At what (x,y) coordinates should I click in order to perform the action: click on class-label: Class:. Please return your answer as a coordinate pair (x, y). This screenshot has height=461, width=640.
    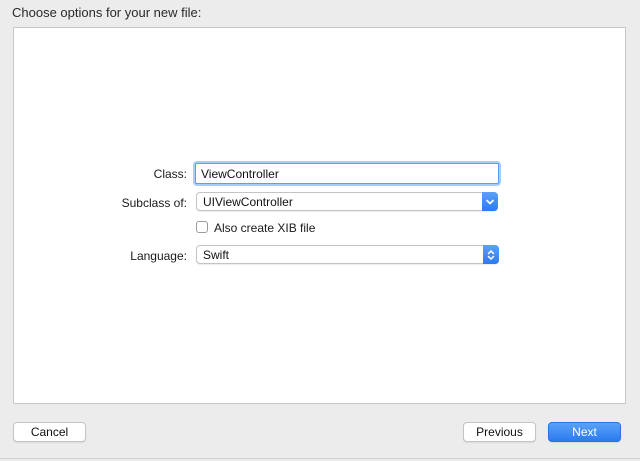
    Looking at the image, I should click on (170, 174).